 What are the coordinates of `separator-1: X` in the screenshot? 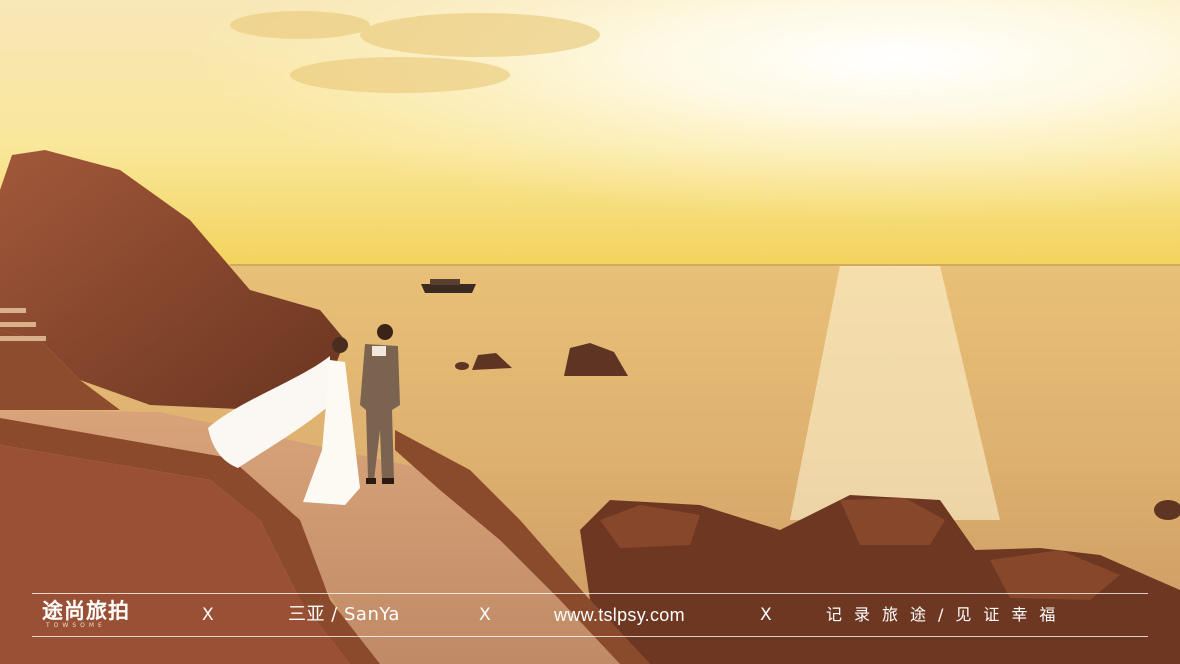 It's located at (208, 615).